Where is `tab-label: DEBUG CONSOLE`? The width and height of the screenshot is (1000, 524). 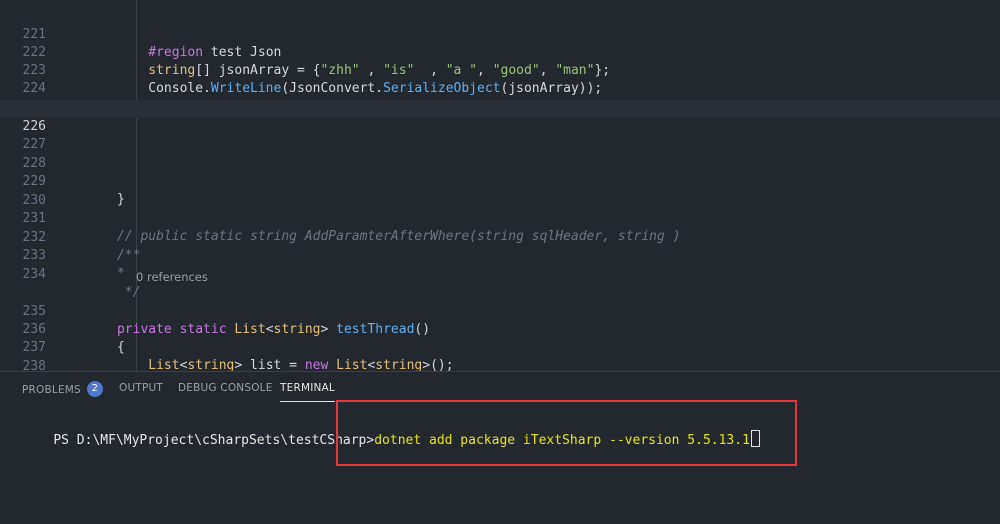 tab-label: DEBUG CONSOLE is located at coordinates (225, 388).